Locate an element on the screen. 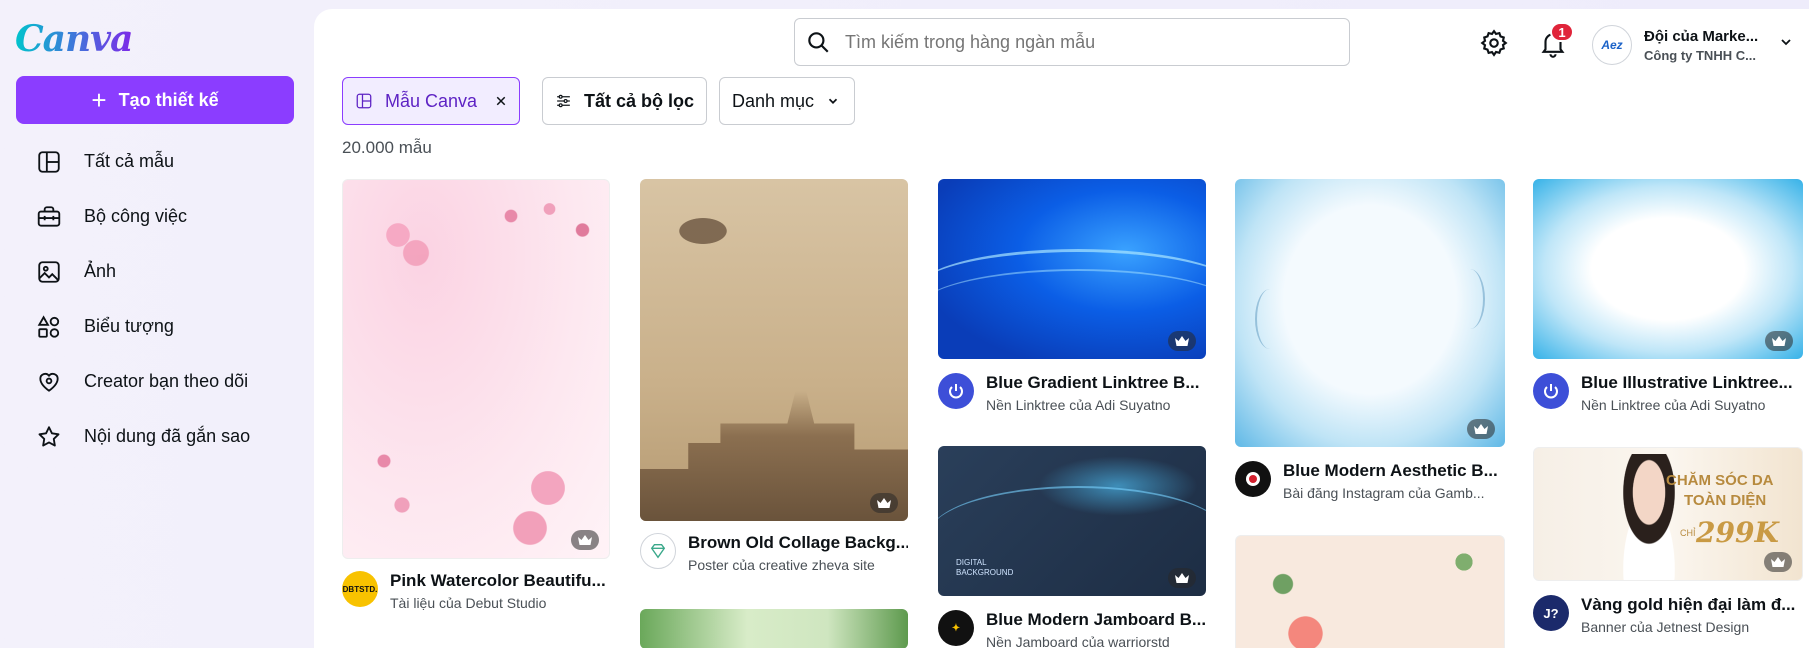 The height and width of the screenshot is (648, 1809). sidebar-item-label: Tất cả mẫu is located at coordinates (129, 161).